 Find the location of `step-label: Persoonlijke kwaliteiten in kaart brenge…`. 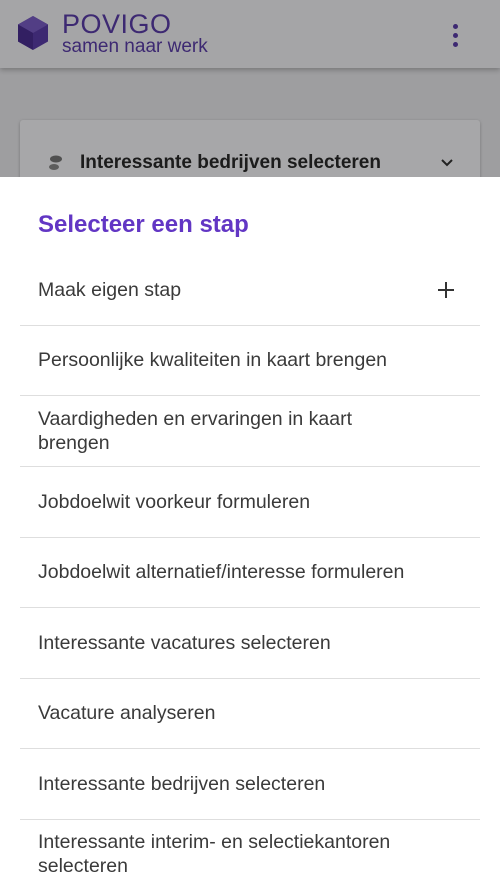

step-label: Persoonlijke kwaliteiten in kaart brenge… is located at coordinates (213, 360).